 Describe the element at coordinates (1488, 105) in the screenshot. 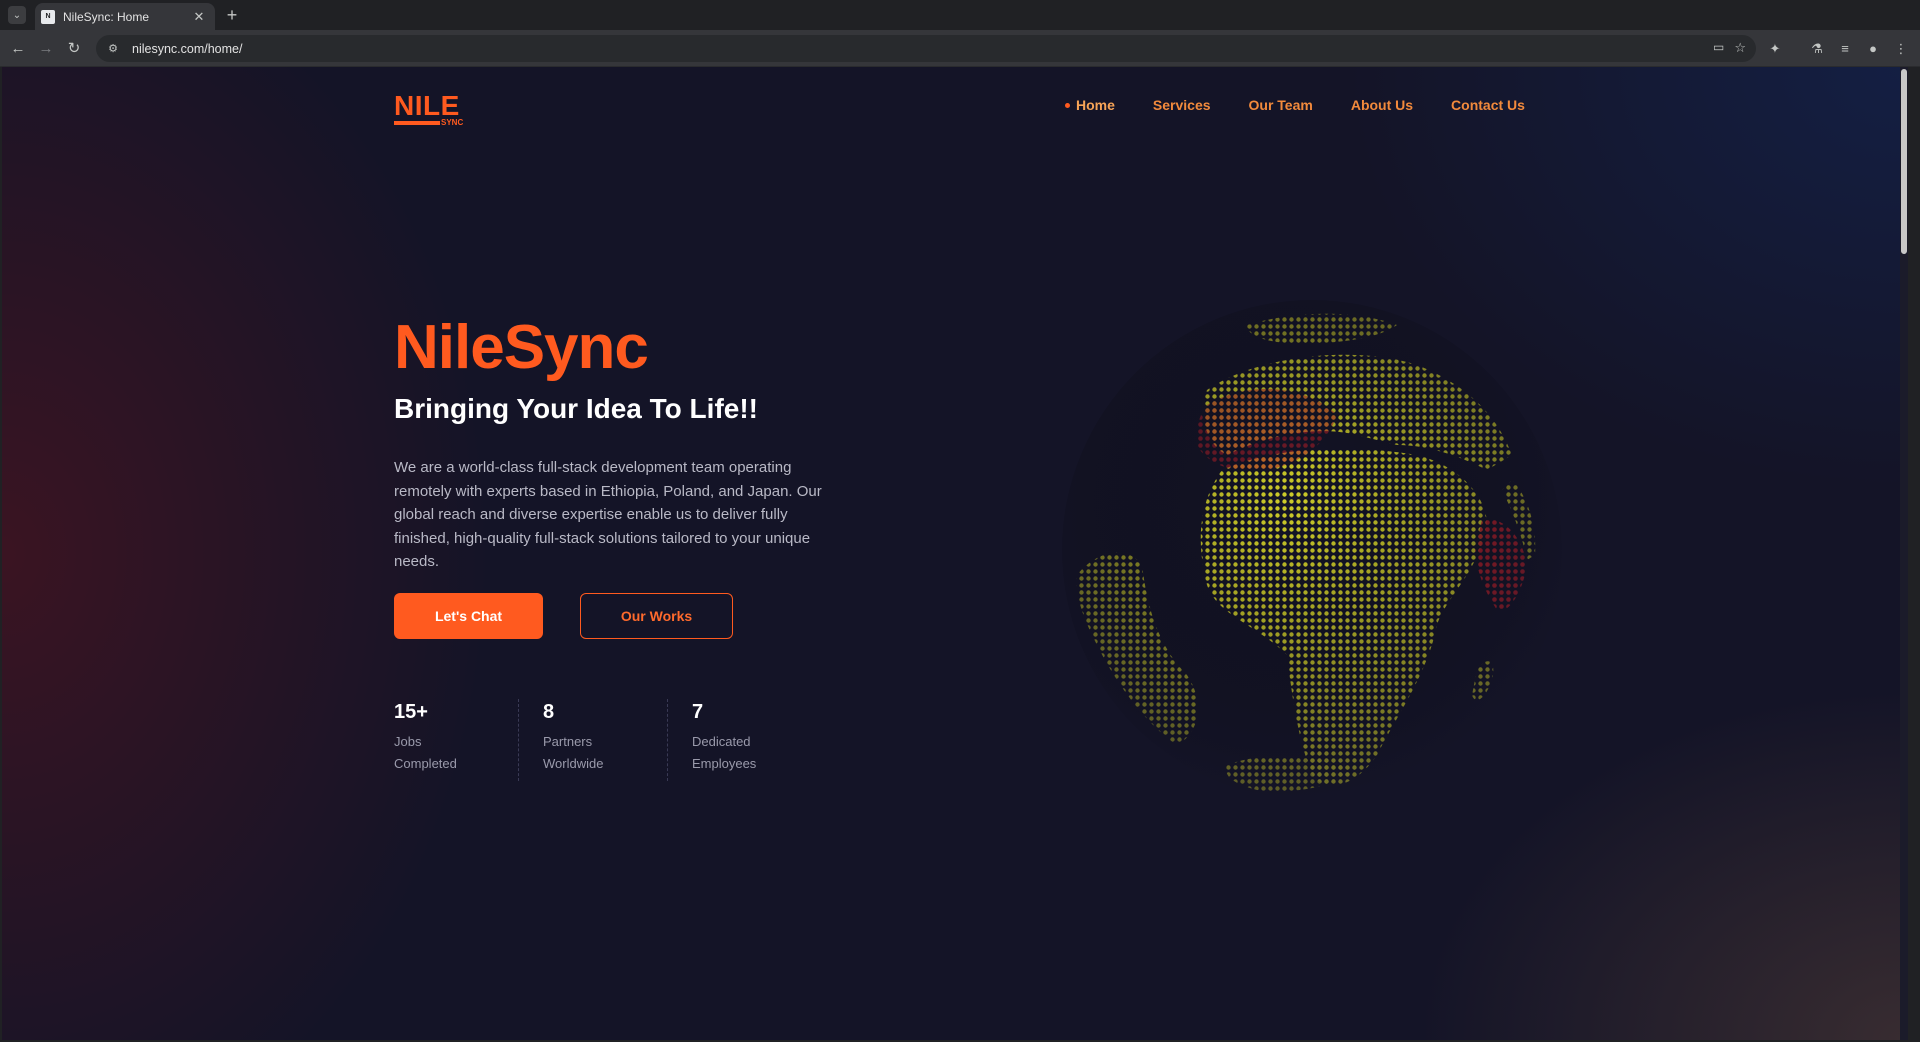

I see `nav-contact-us: Contact Us` at that location.